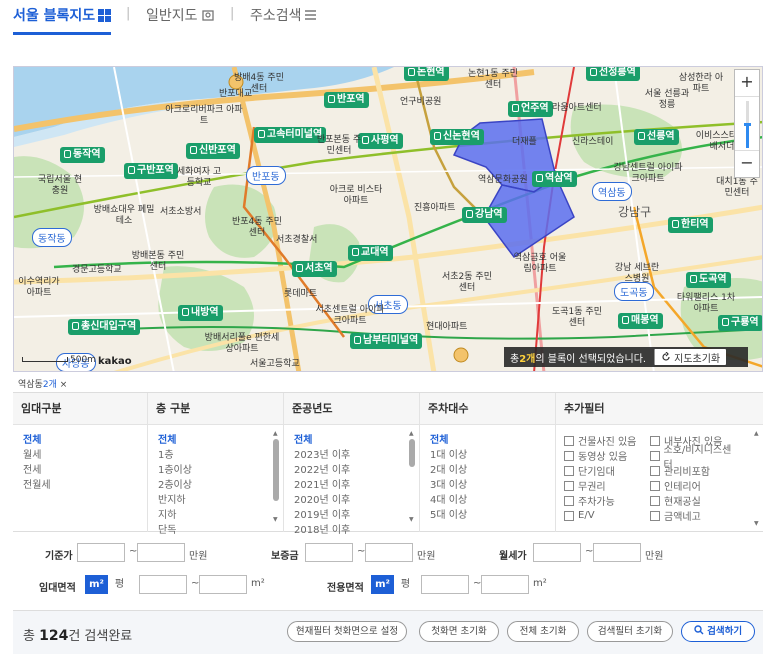 Image resolution: width=773 pixels, height=665 pixels. Describe the element at coordinates (607, 500) in the screenshot. I see `checkbox-parking: 주차가능` at that location.